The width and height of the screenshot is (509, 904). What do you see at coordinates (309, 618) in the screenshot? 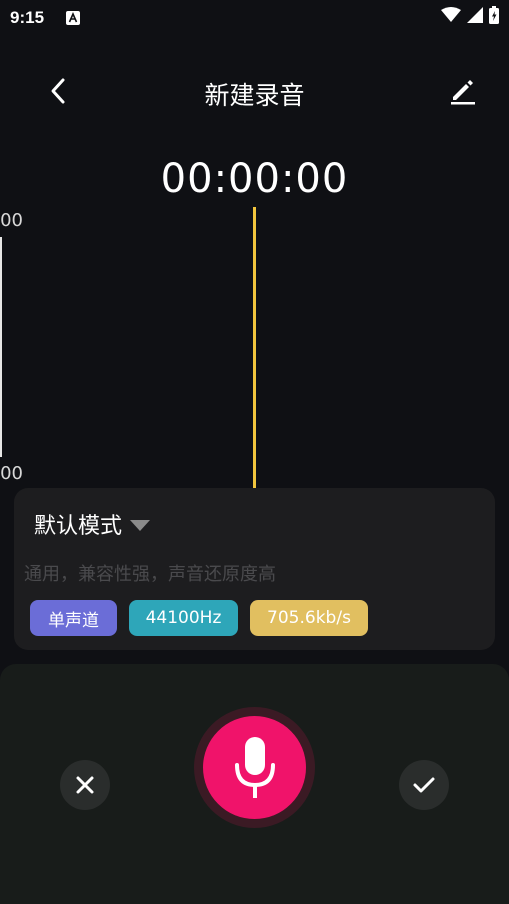
I see `tag-bitrate: 705.6kb/s` at bounding box center [309, 618].